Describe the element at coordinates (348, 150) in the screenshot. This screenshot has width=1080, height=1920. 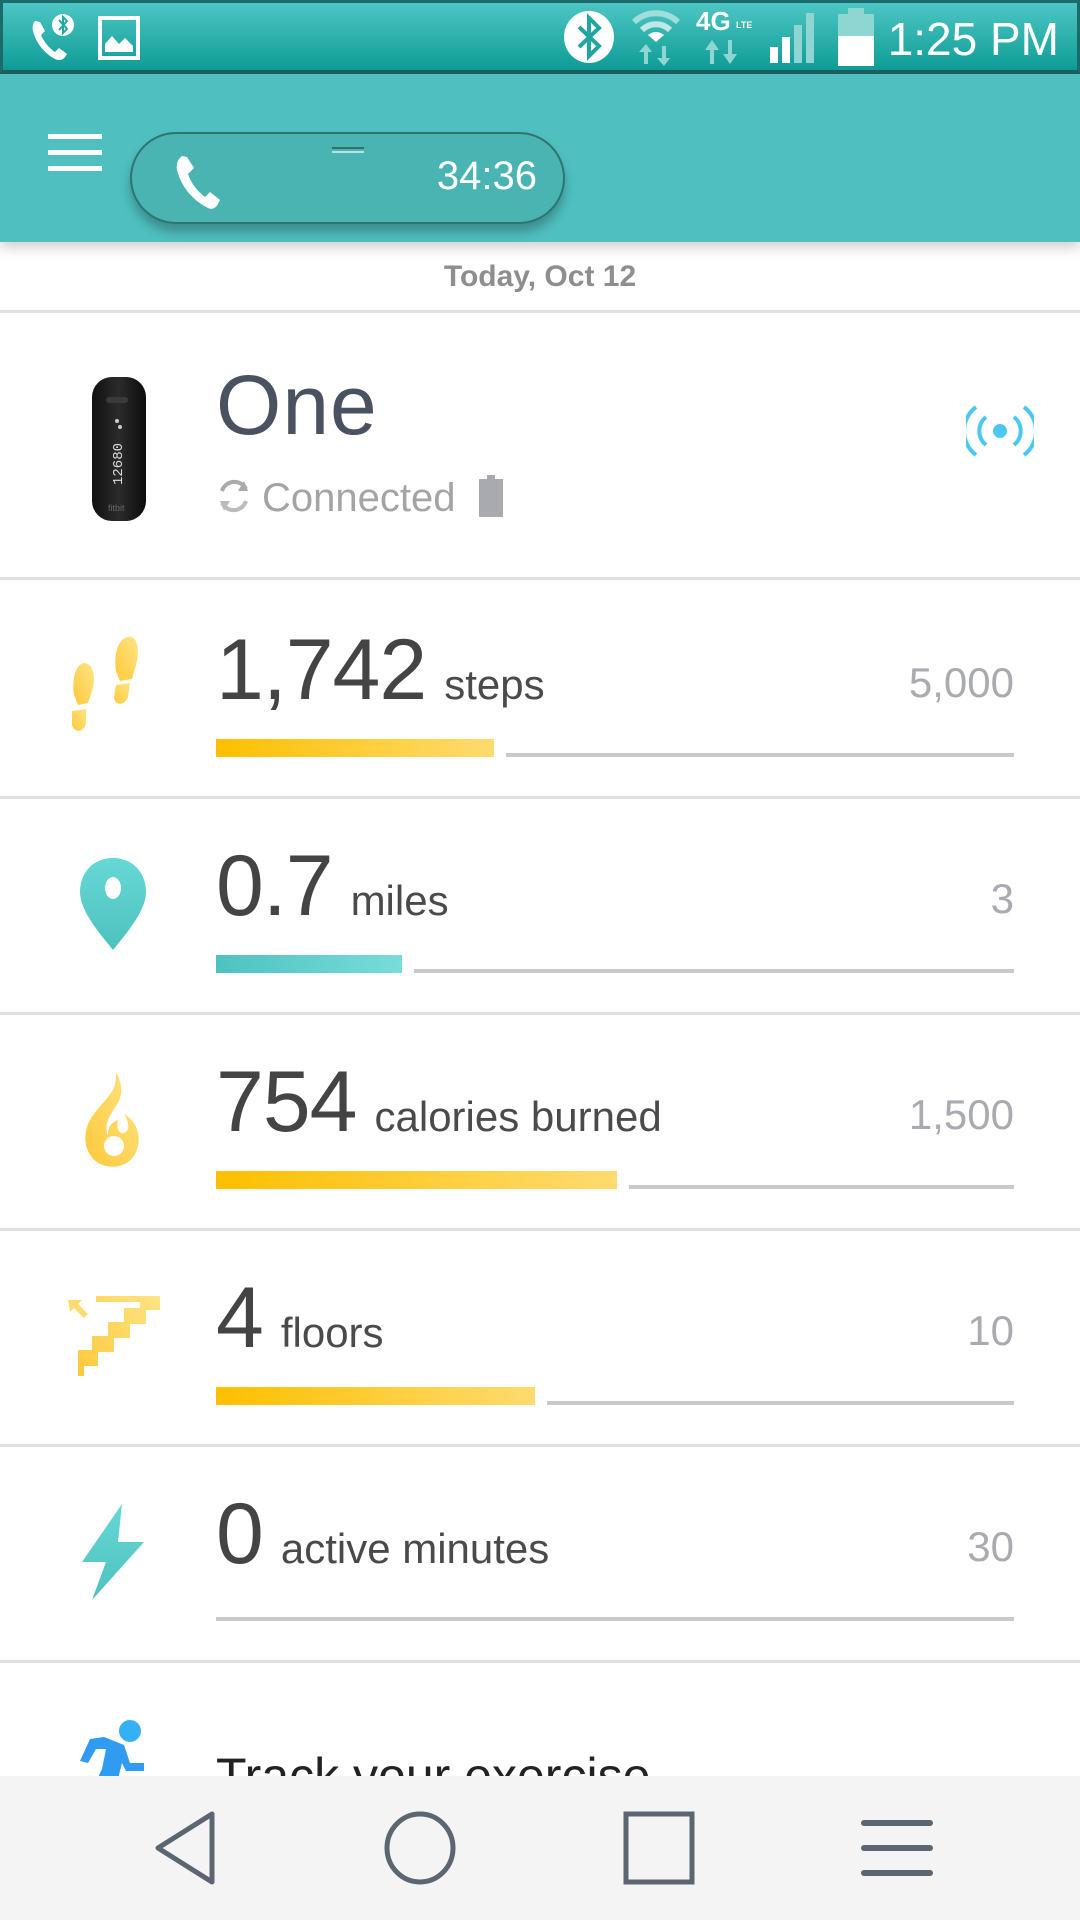
I see `drag-handle` at that location.